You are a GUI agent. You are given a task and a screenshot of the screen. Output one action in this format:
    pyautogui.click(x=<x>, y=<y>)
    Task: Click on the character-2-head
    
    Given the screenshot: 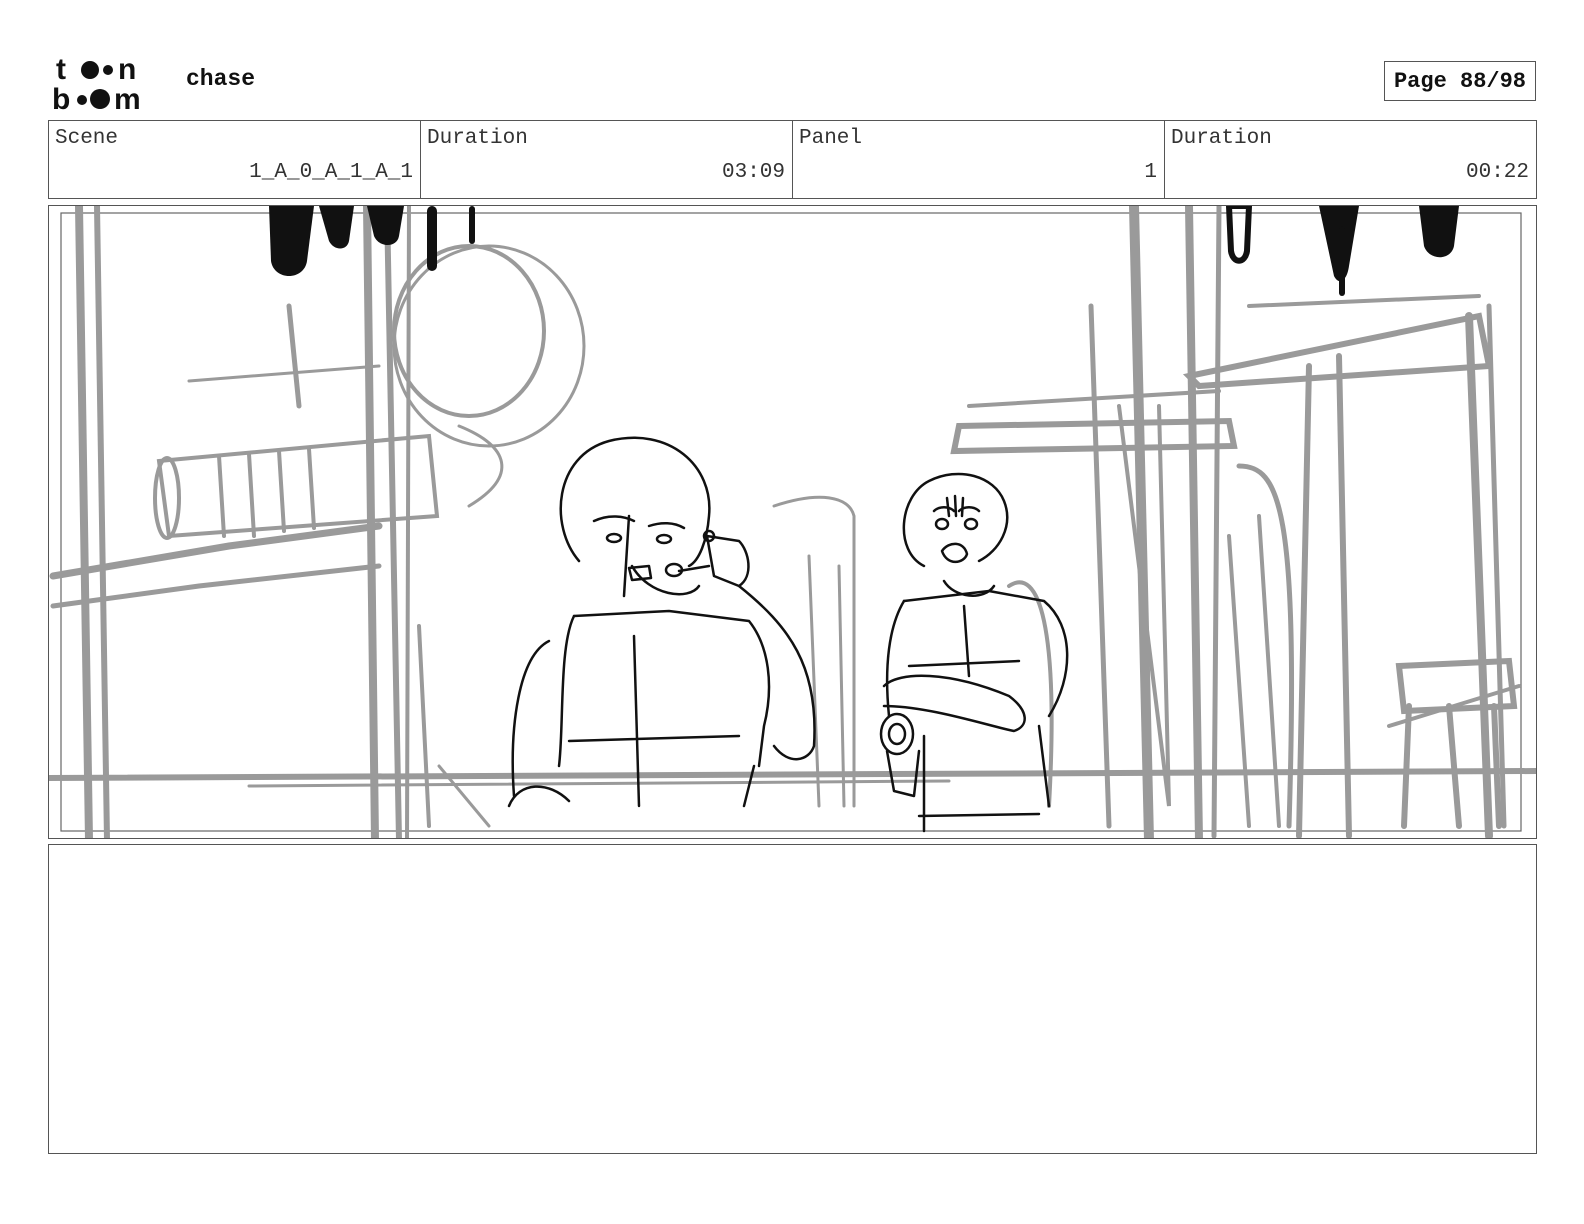 What is the action you would take?
    pyautogui.click(x=955, y=520)
    